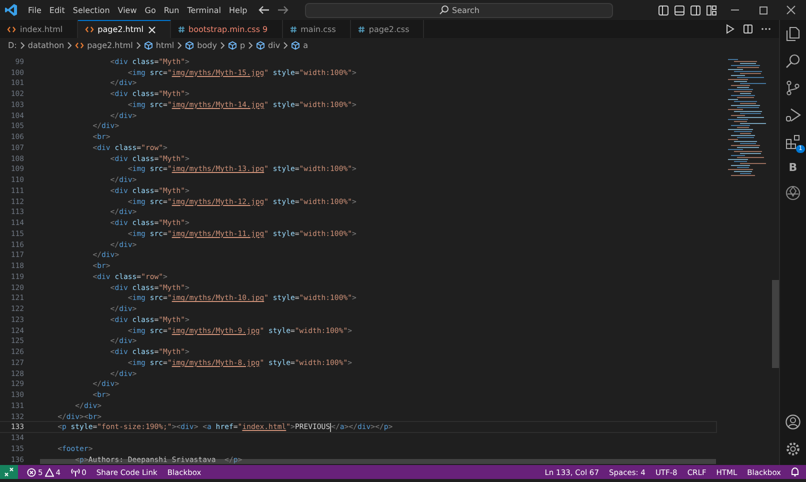 The image size is (806, 482). I want to click on breadcrumb-item: div, so click(274, 45).